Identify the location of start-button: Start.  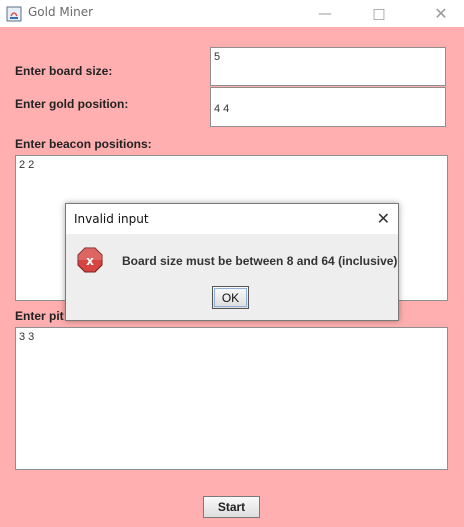
(231, 507).